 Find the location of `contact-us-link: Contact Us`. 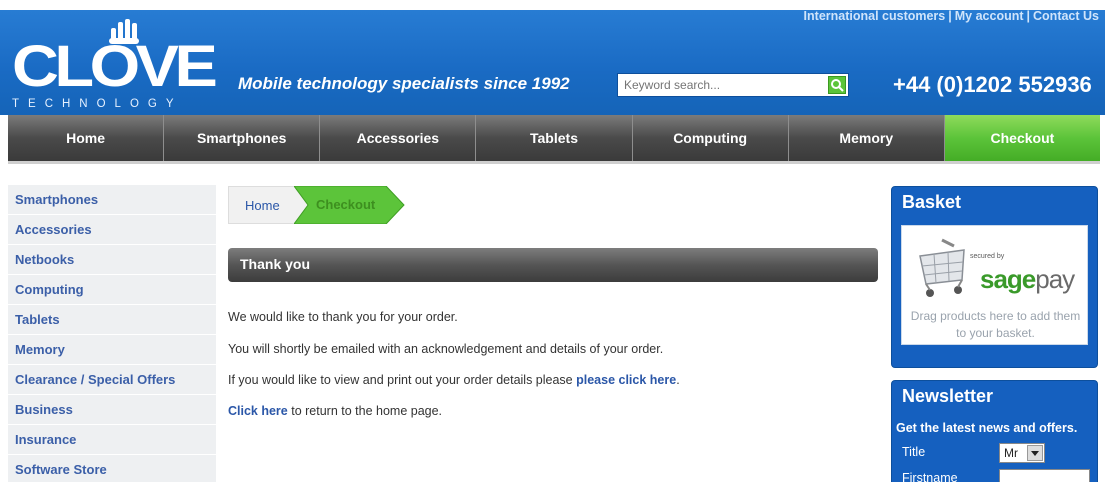

contact-us-link: Contact Us is located at coordinates (1066, 16).